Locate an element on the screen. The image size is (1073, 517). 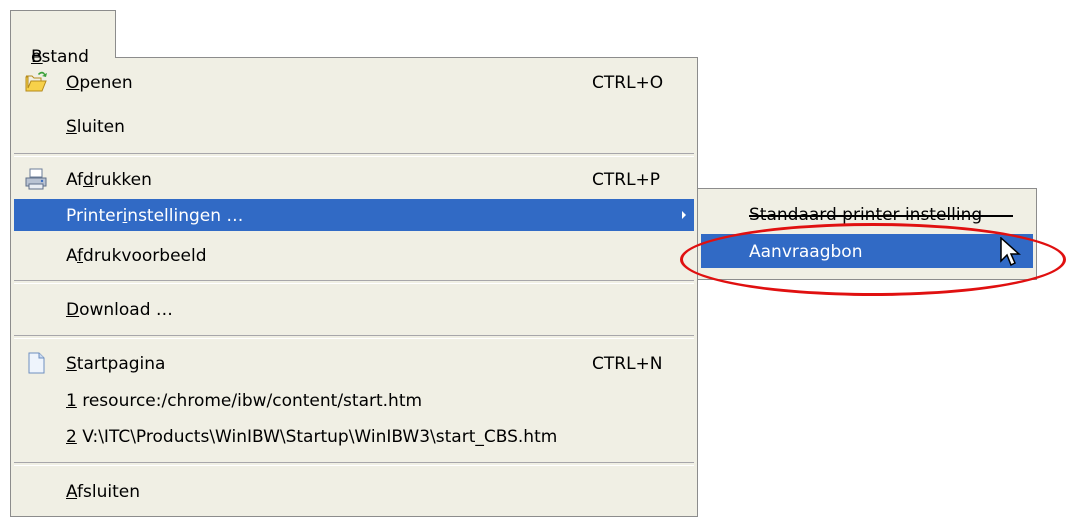
strikethrough-line is located at coordinates (881, 216).